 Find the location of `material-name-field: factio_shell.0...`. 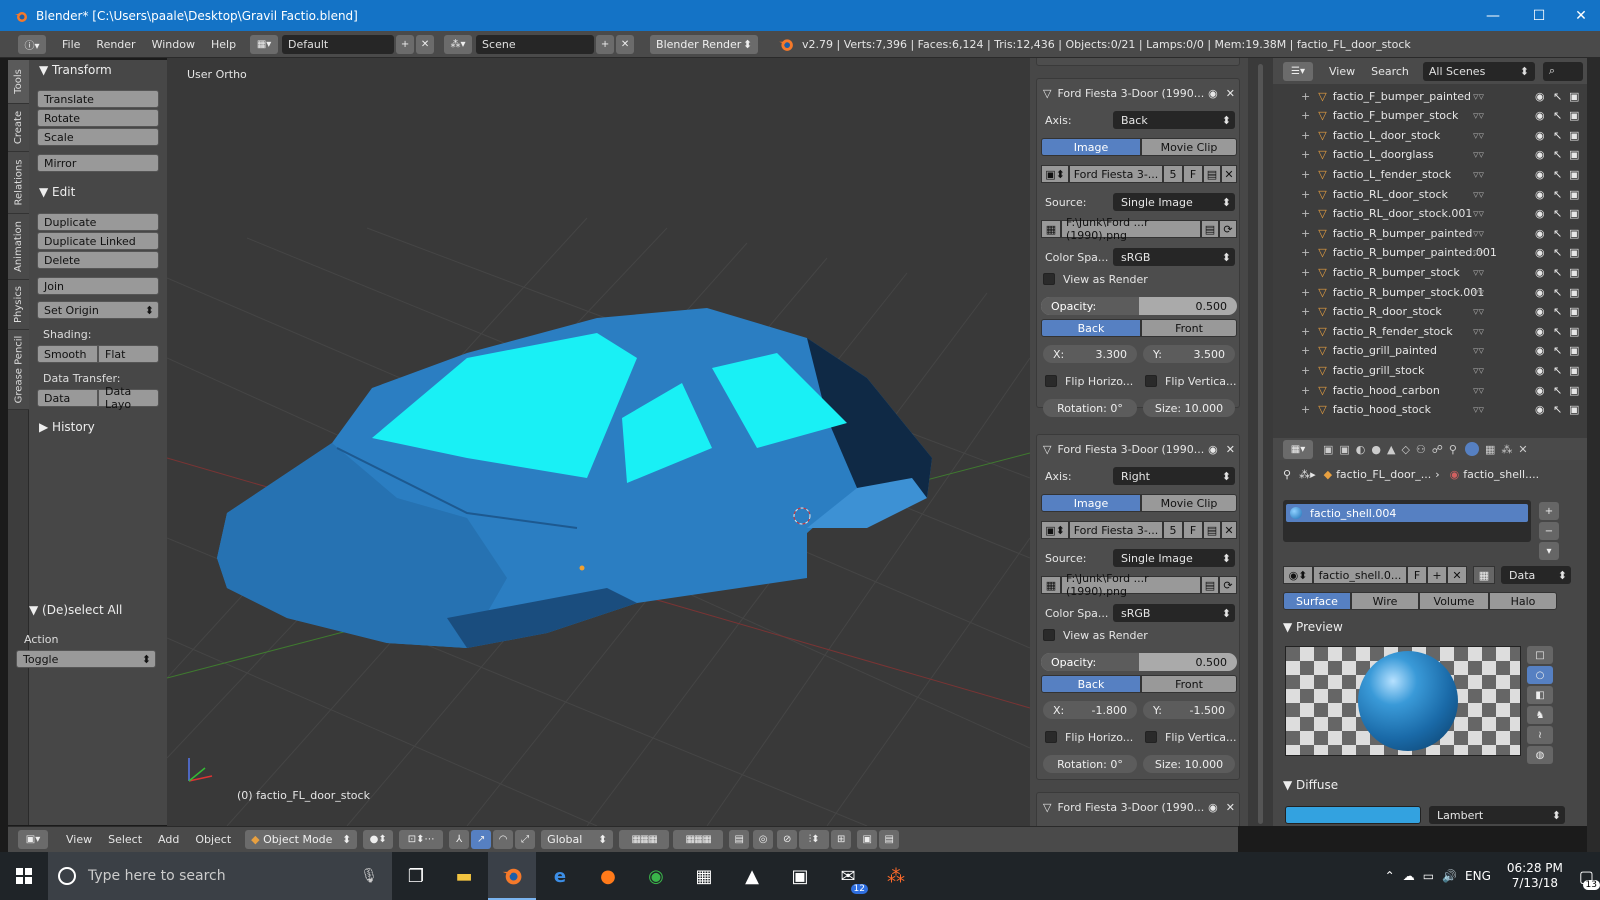

material-name-field: factio_shell.0... is located at coordinates (1360, 575).